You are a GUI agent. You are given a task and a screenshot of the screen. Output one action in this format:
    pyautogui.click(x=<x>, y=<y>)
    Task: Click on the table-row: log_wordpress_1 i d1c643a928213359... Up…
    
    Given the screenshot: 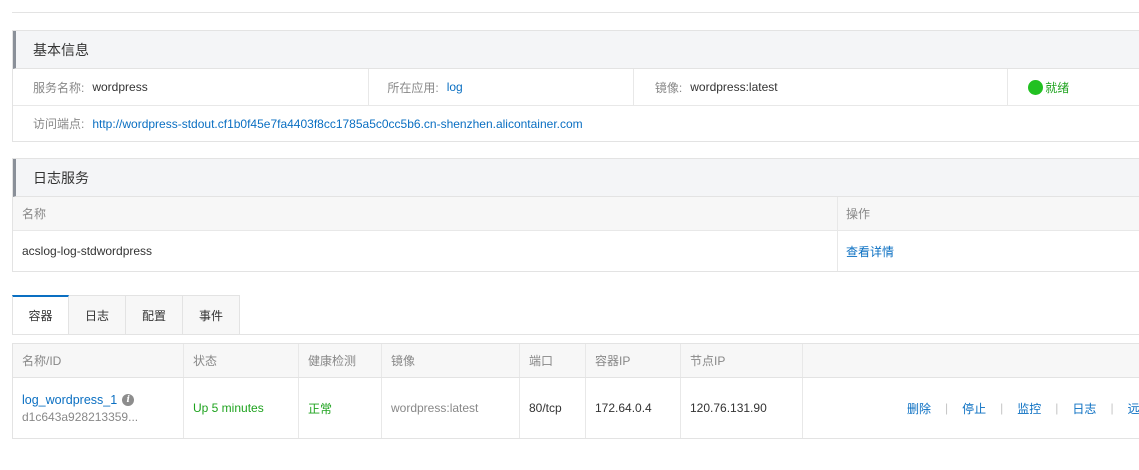 What is the action you would take?
    pyautogui.click(x=576, y=408)
    